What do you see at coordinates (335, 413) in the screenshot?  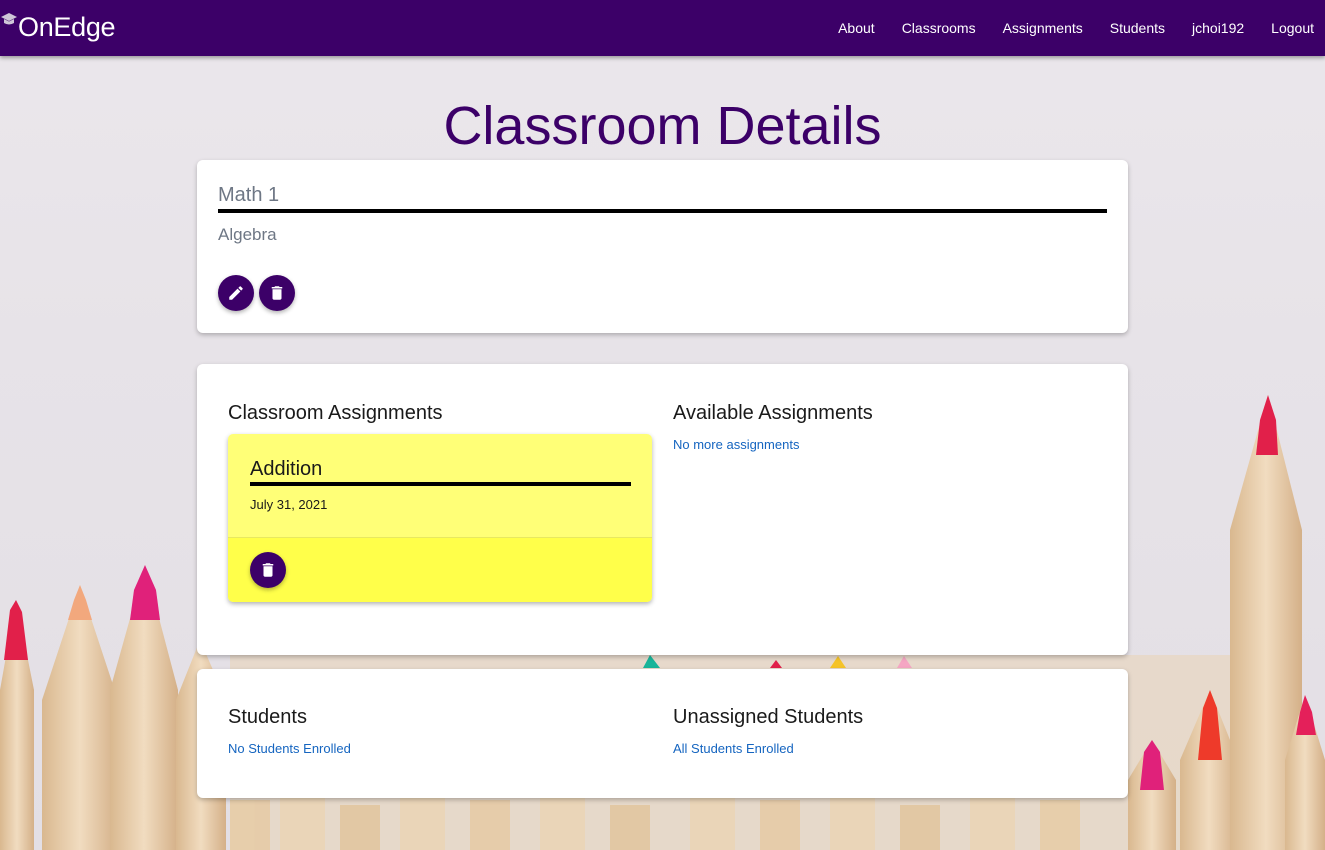 I see `classroom-assignments-heading: Classroom Assignments` at bounding box center [335, 413].